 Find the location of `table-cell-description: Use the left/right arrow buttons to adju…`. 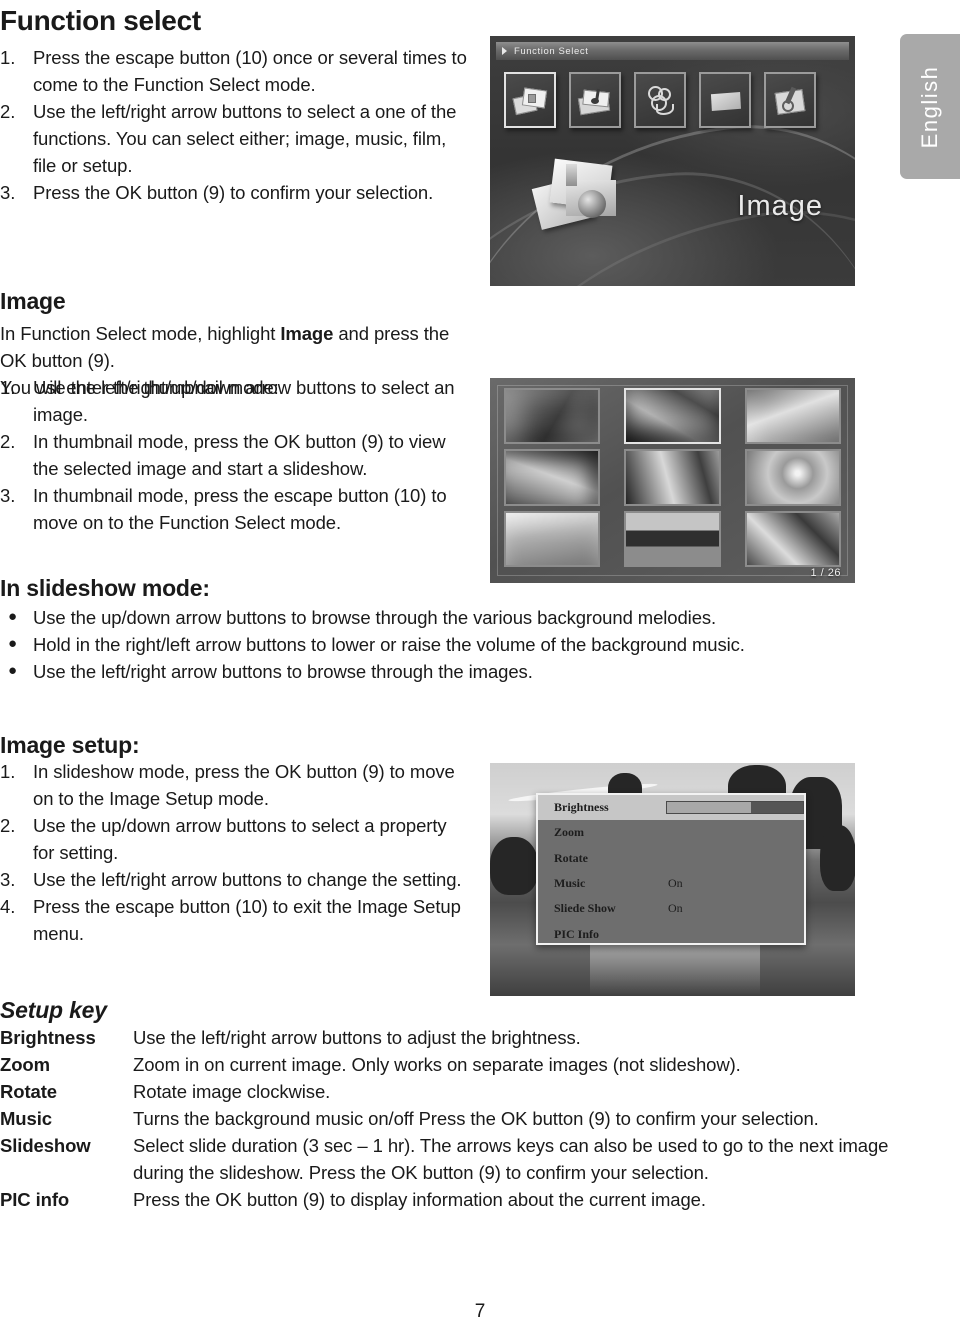

table-cell-description: Use the left/right arrow buttons to adju… is located at coordinates (357, 1037).